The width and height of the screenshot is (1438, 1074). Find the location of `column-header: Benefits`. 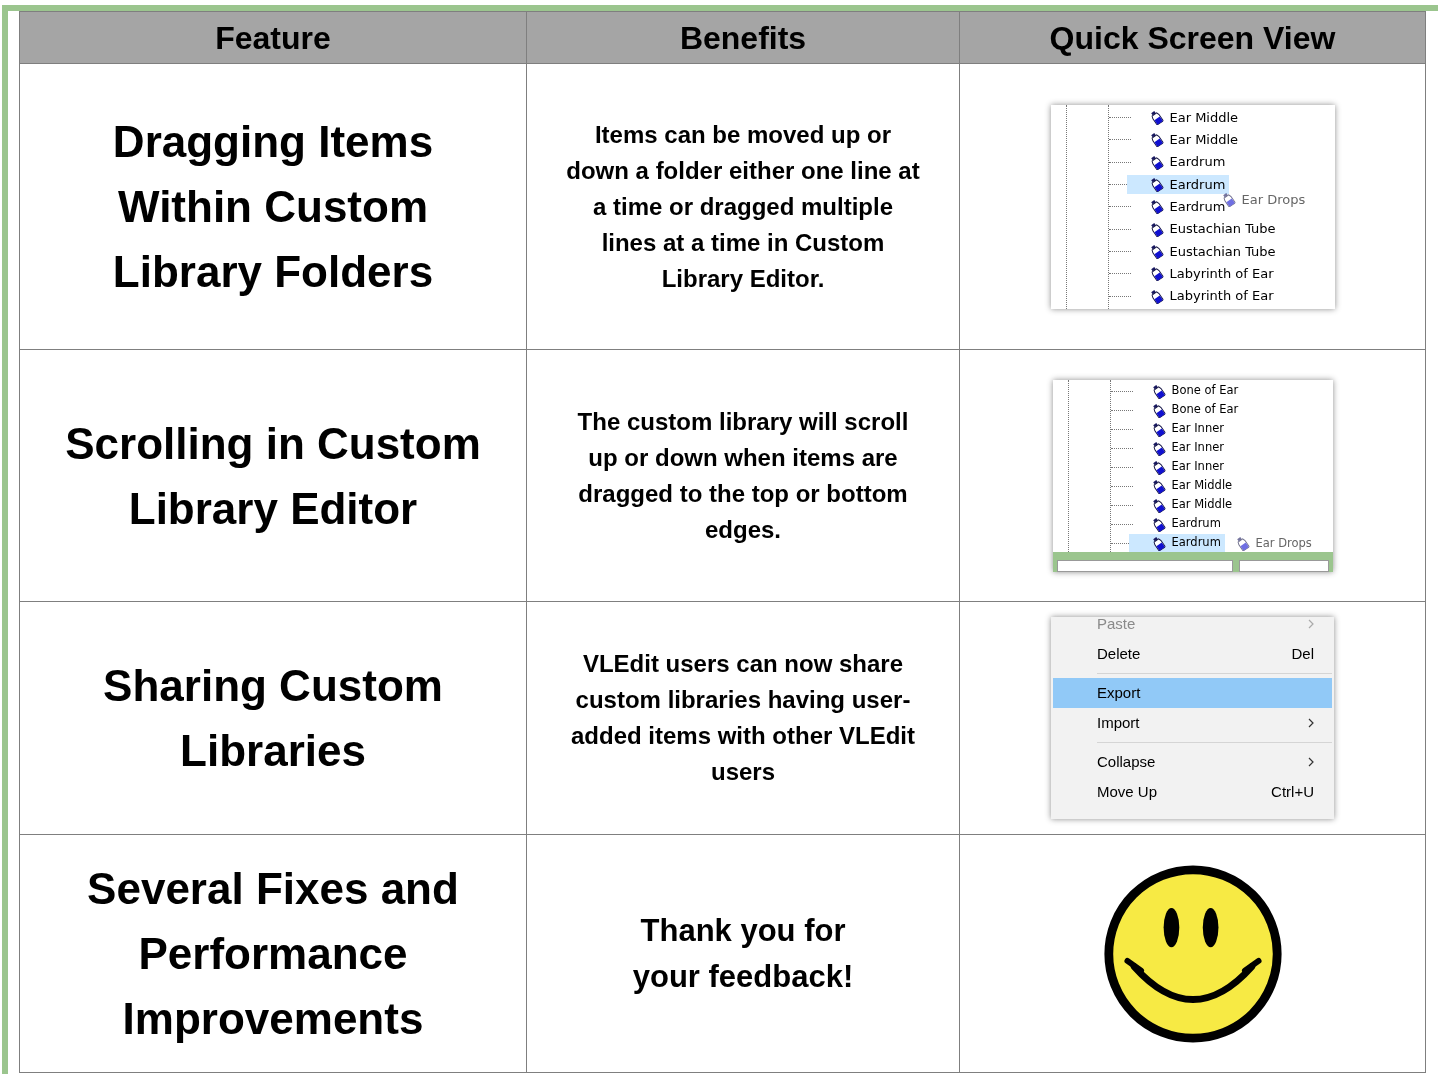

column-header: Benefits is located at coordinates (743, 37).